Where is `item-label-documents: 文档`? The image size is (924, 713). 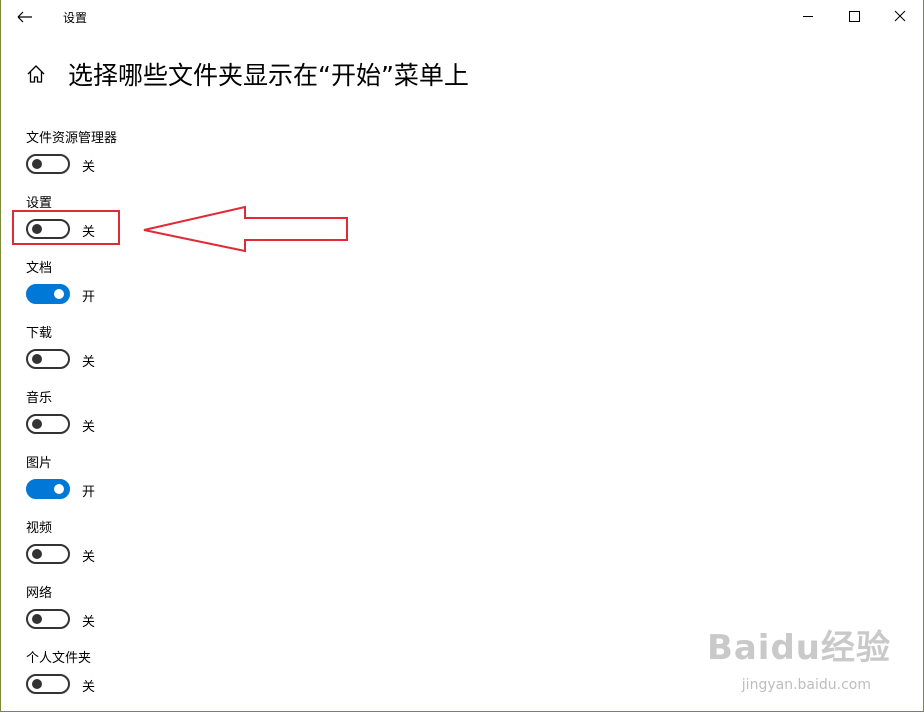 item-label-documents: 文档 is located at coordinates (39, 268).